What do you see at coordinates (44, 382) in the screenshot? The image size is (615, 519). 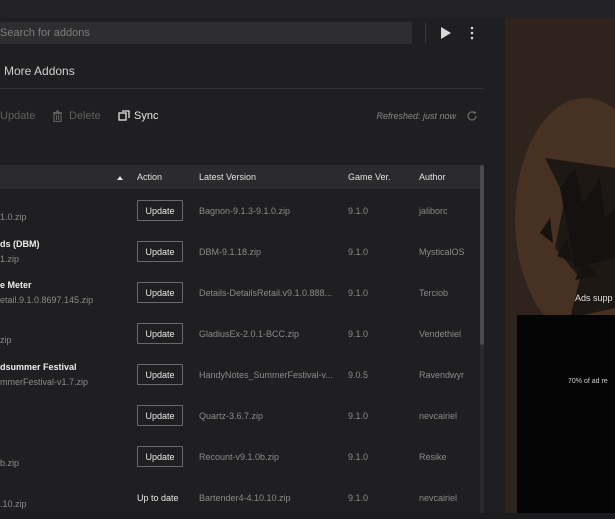 I see `addon-file: mmerFestival-v1.7.zip` at bounding box center [44, 382].